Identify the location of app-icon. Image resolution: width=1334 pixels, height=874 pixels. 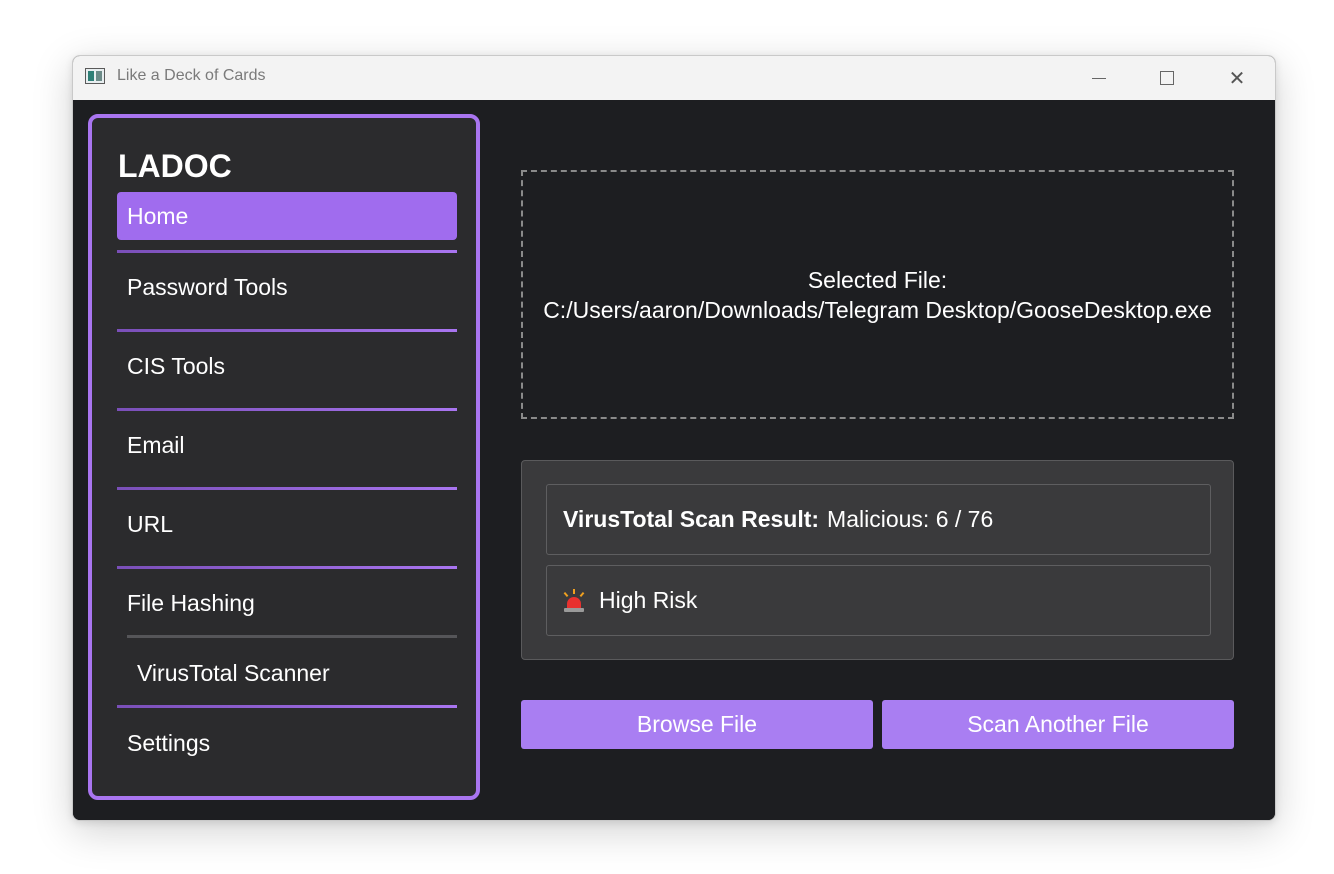
(95, 76).